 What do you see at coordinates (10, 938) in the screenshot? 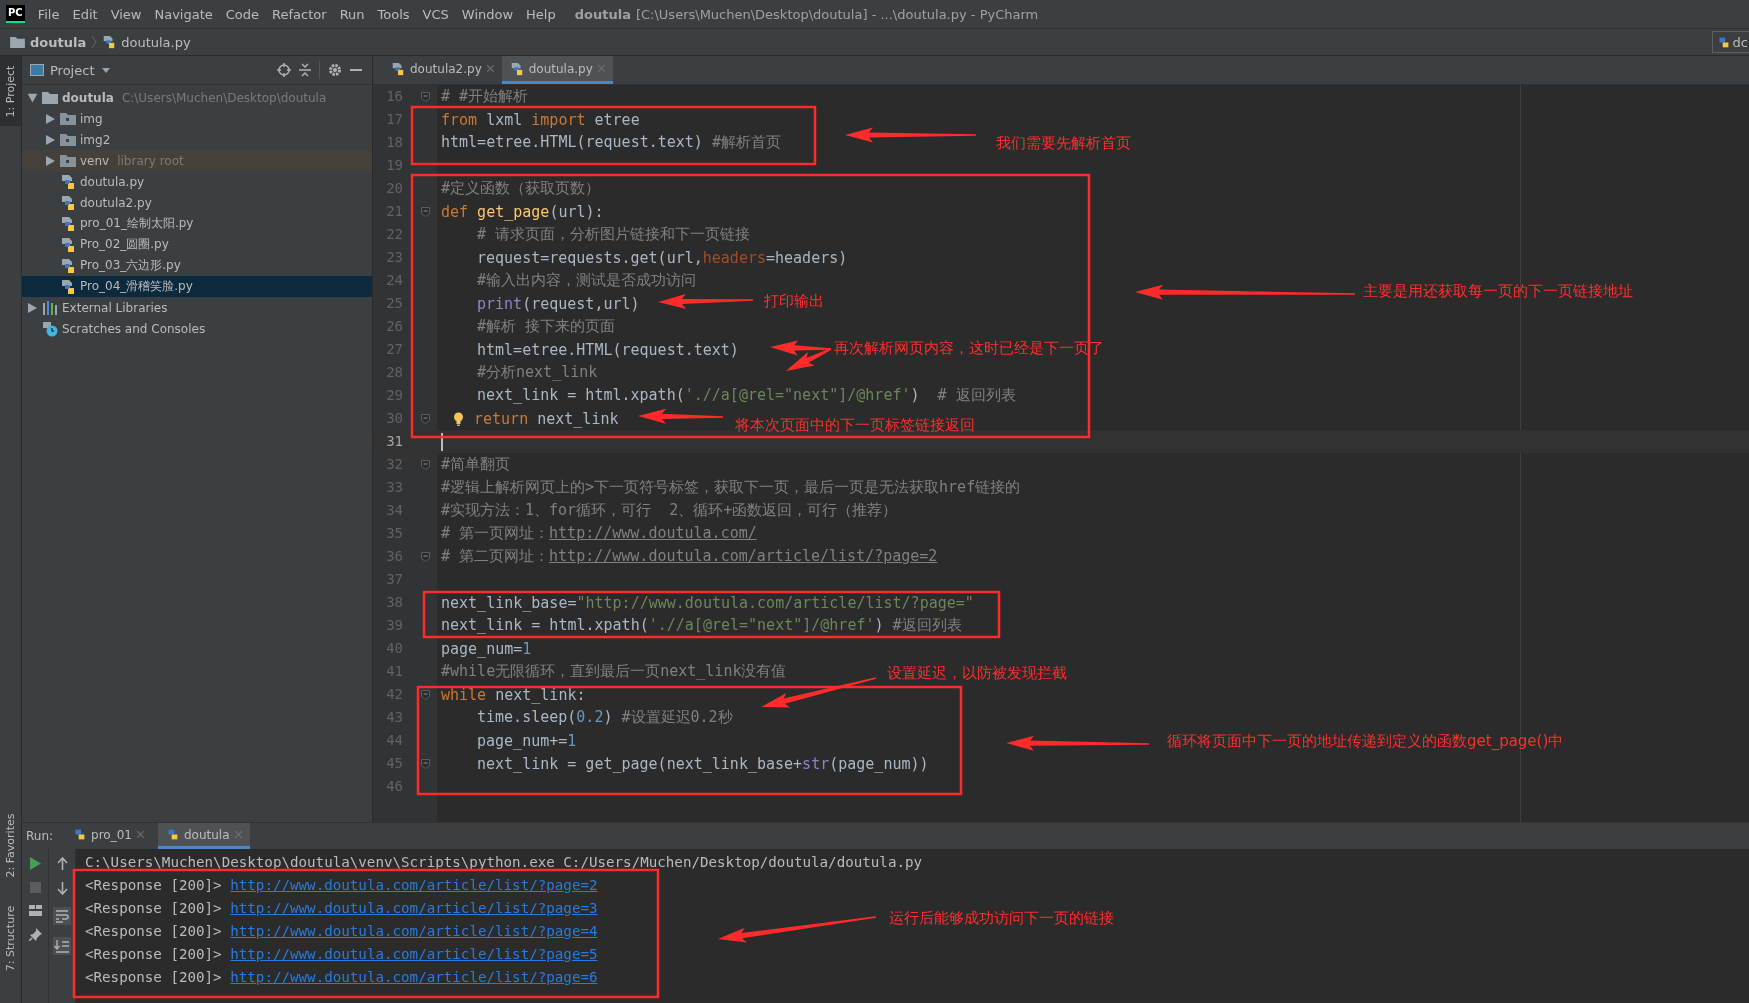
I see `side-tab: 7: Structure` at bounding box center [10, 938].